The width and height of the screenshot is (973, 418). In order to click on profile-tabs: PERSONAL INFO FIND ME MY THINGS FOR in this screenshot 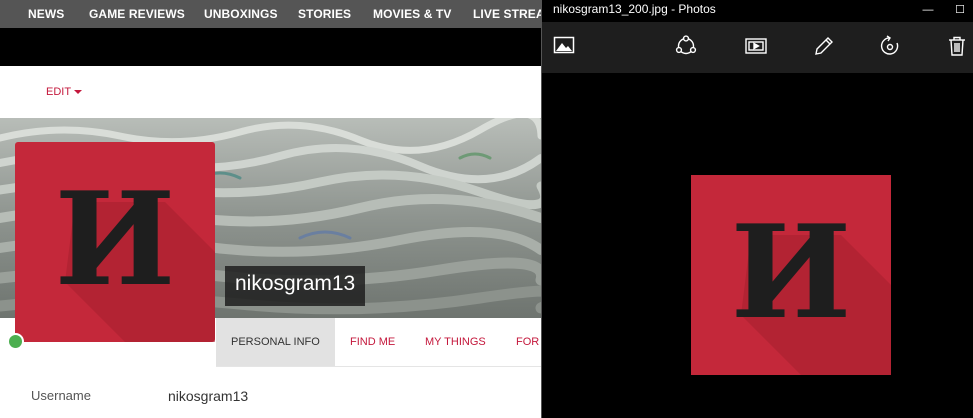, I will do `click(378, 342)`.